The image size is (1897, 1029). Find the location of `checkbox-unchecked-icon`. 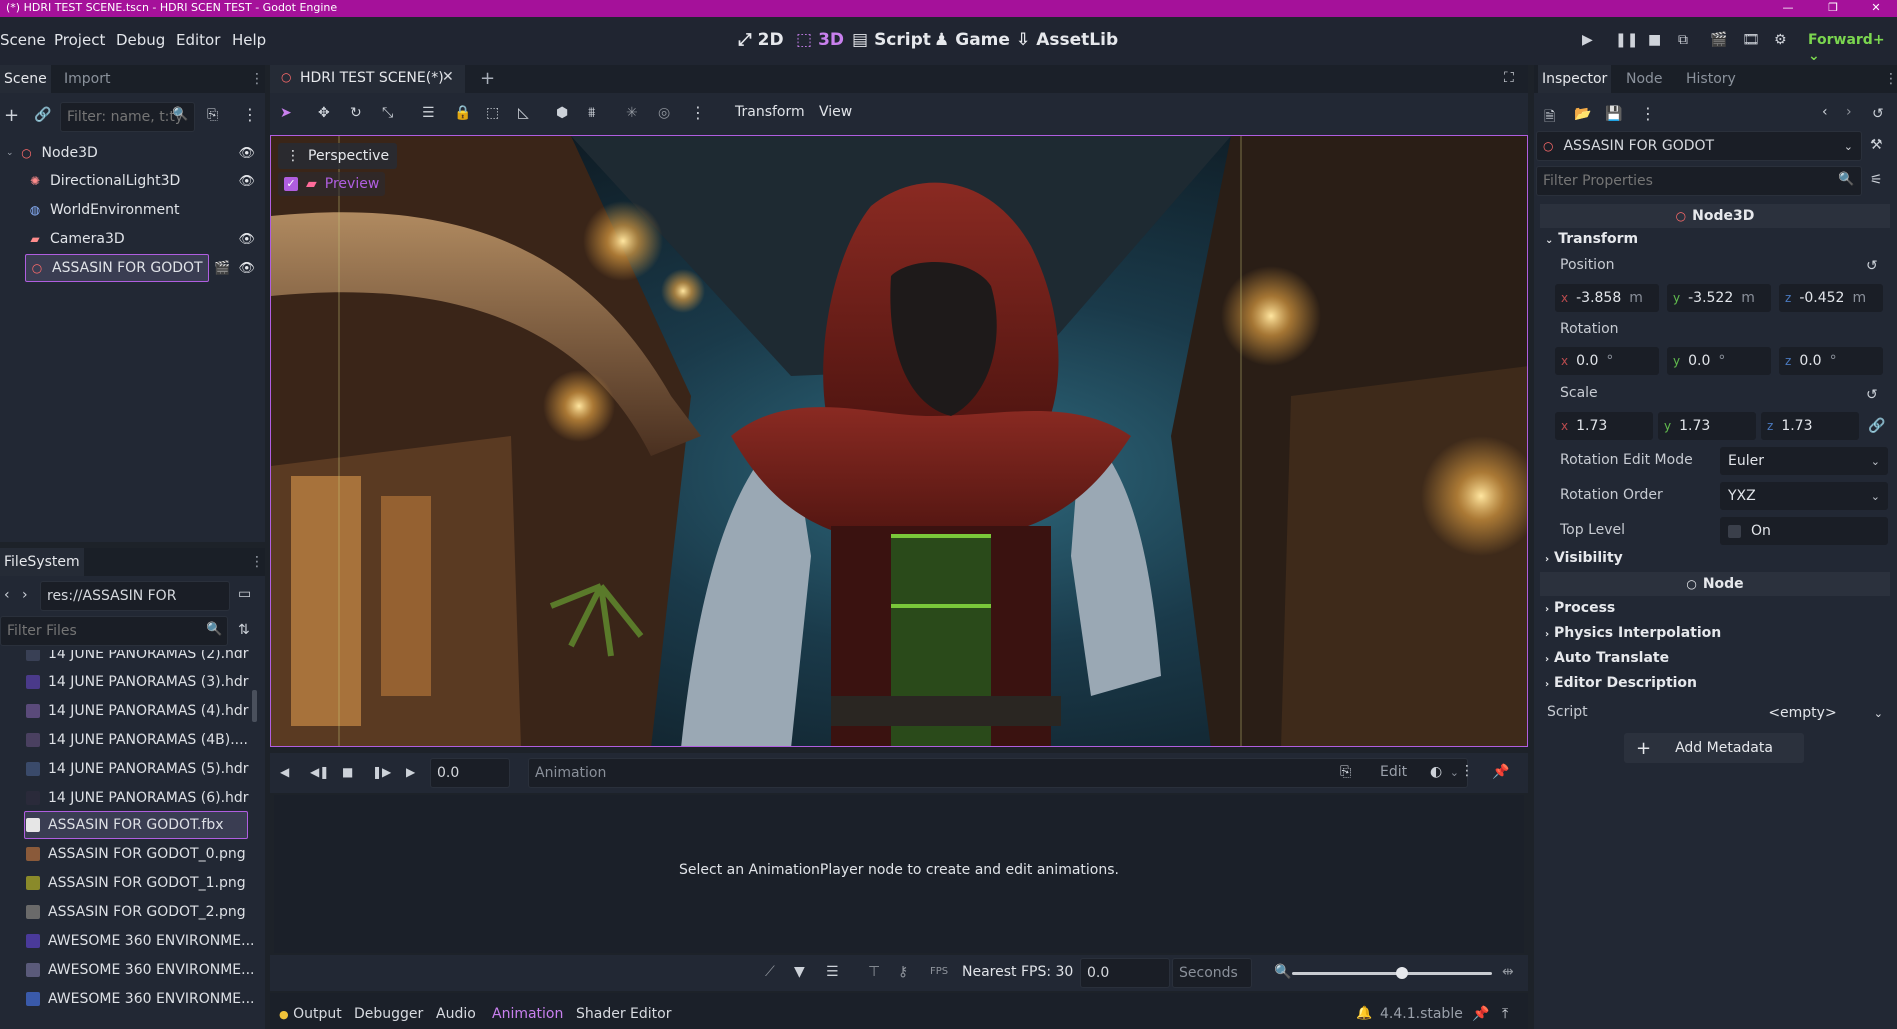

checkbox-unchecked-icon is located at coordinates (1734, 531).